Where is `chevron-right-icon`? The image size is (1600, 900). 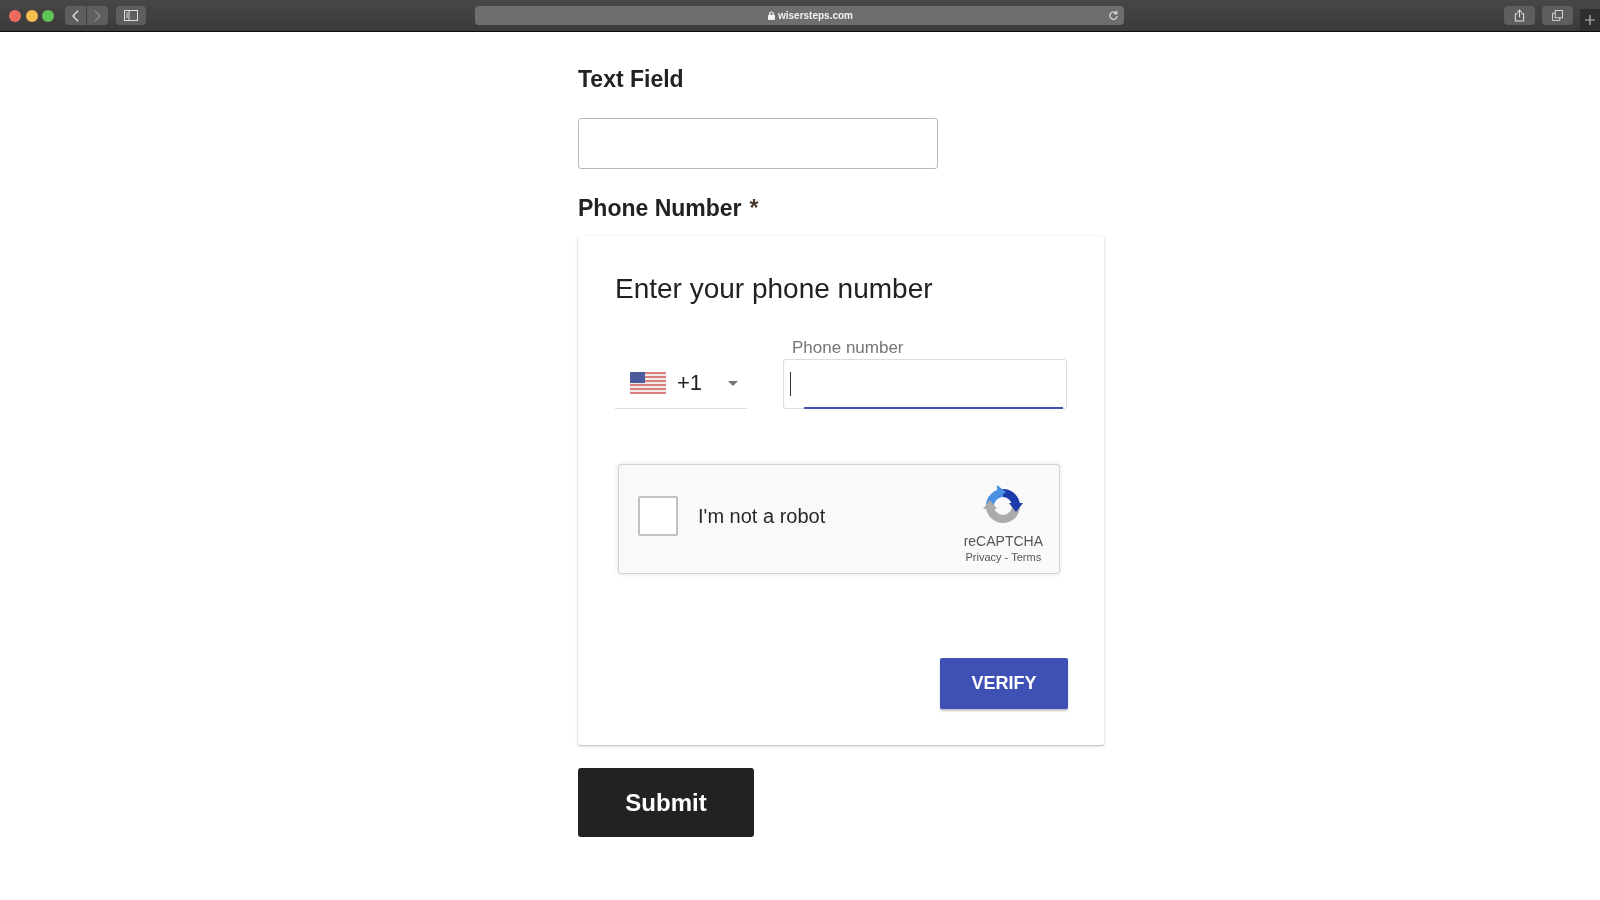 chevron-right-icon is located at coordinates (97, 15).